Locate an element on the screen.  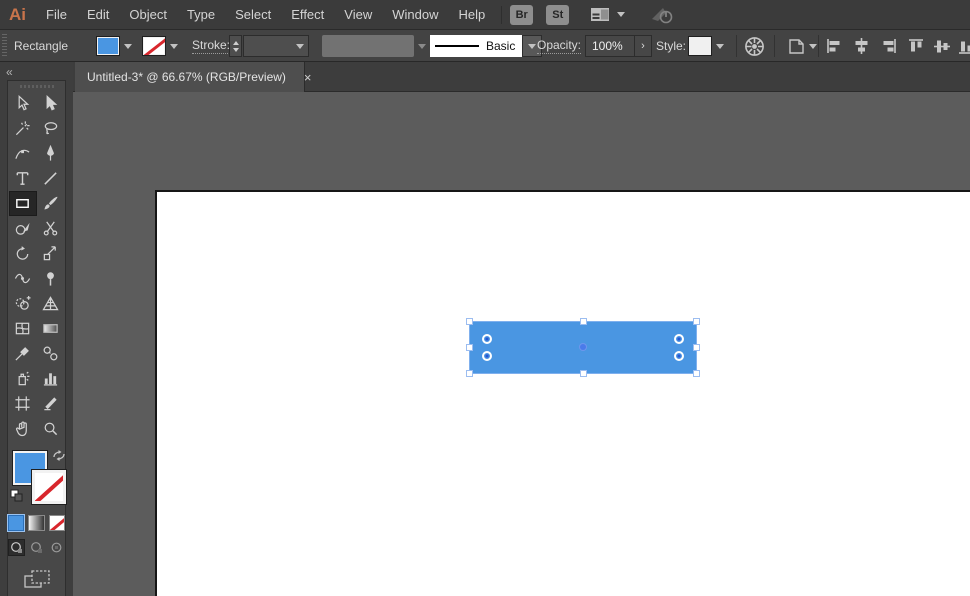
eyedropper-tool is located at coordinates (23, 353).